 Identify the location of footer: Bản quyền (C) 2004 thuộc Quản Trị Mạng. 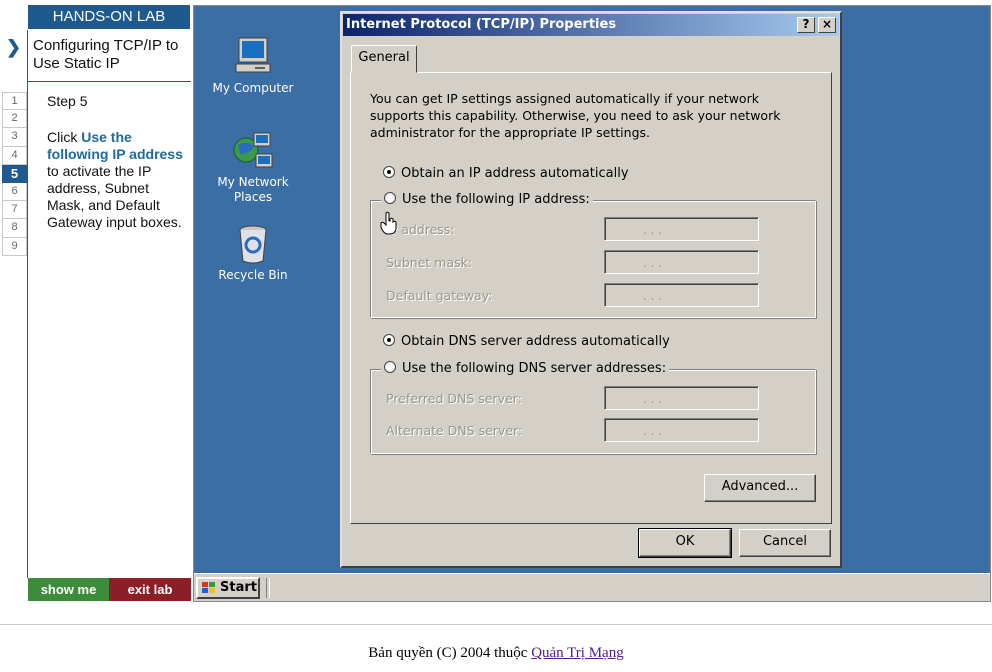
(496, 653).